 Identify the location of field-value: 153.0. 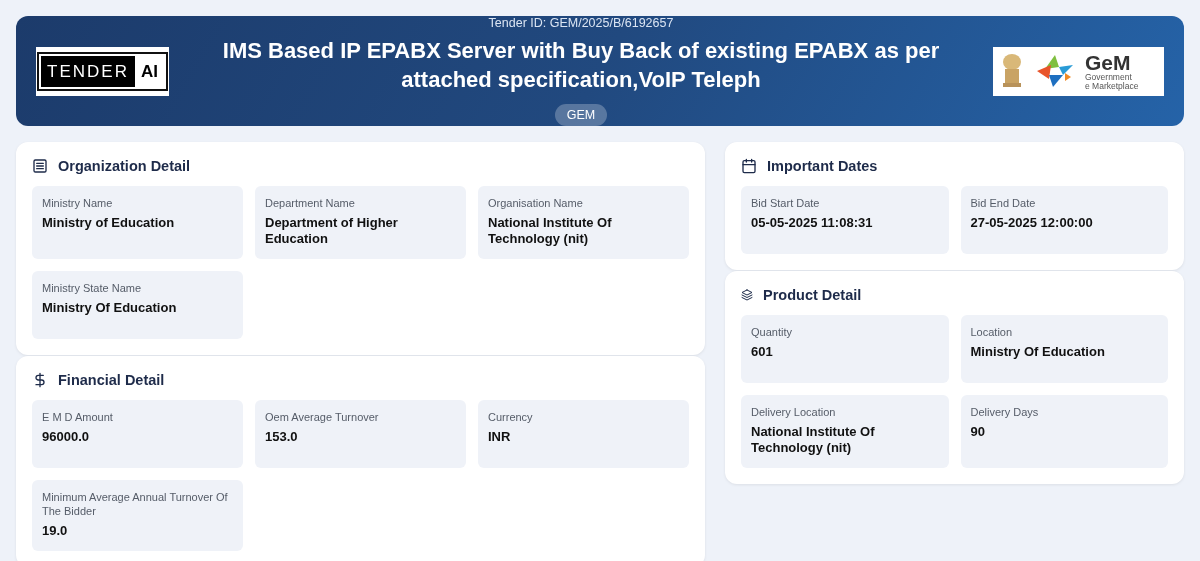
(282, 437).